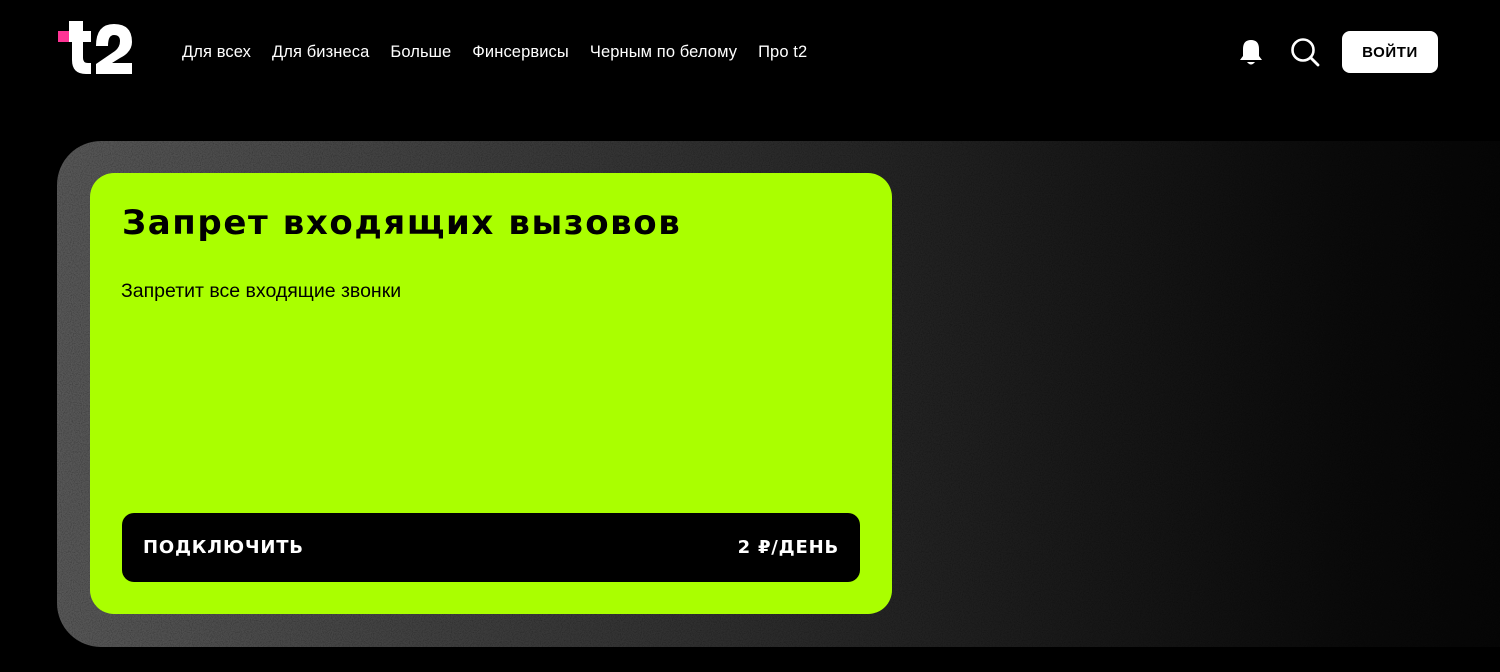 This screenshot has width=1500, height=672. I want to click on service-price: 2 ₽/ДЕНЬ, so click(788, 547).